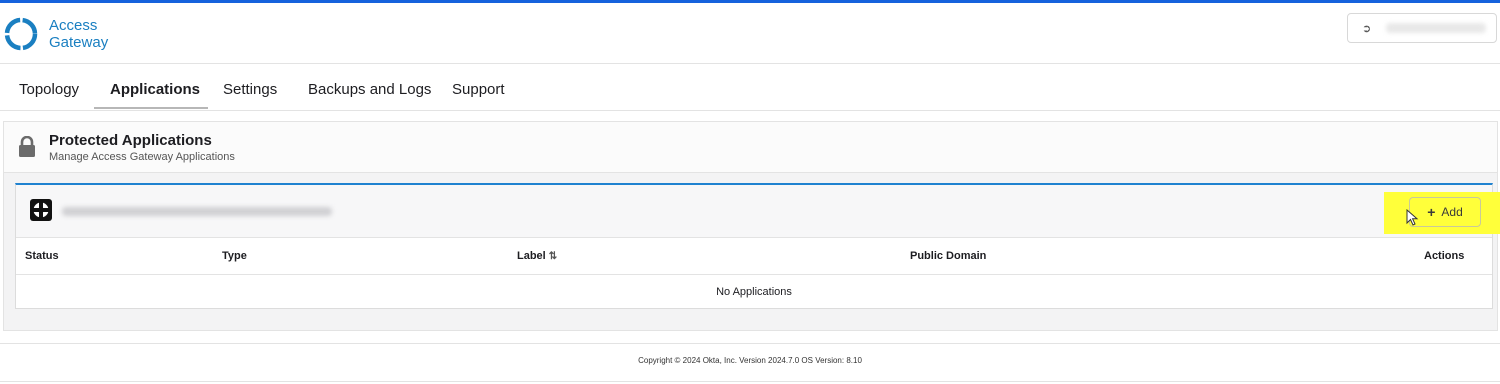  Describe the element at coordinates (553, 256) in the screenshot. I see `sort-icon: ⇅` at that location.